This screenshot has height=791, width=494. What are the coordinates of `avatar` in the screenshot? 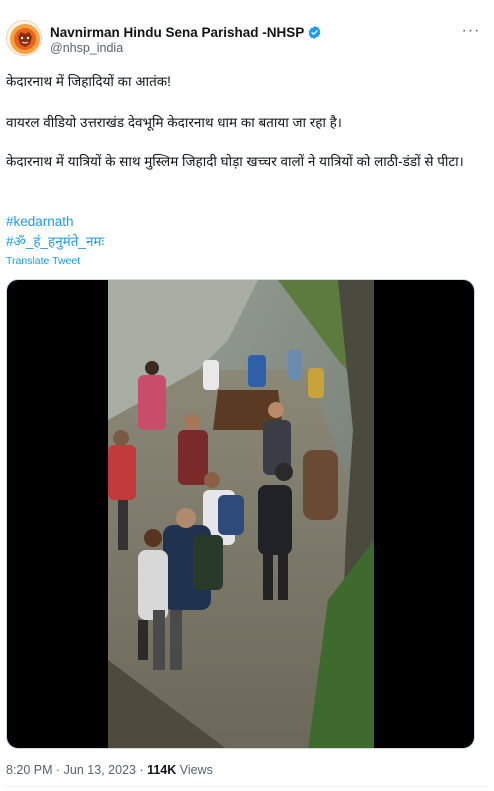 It's located at (24, 38).